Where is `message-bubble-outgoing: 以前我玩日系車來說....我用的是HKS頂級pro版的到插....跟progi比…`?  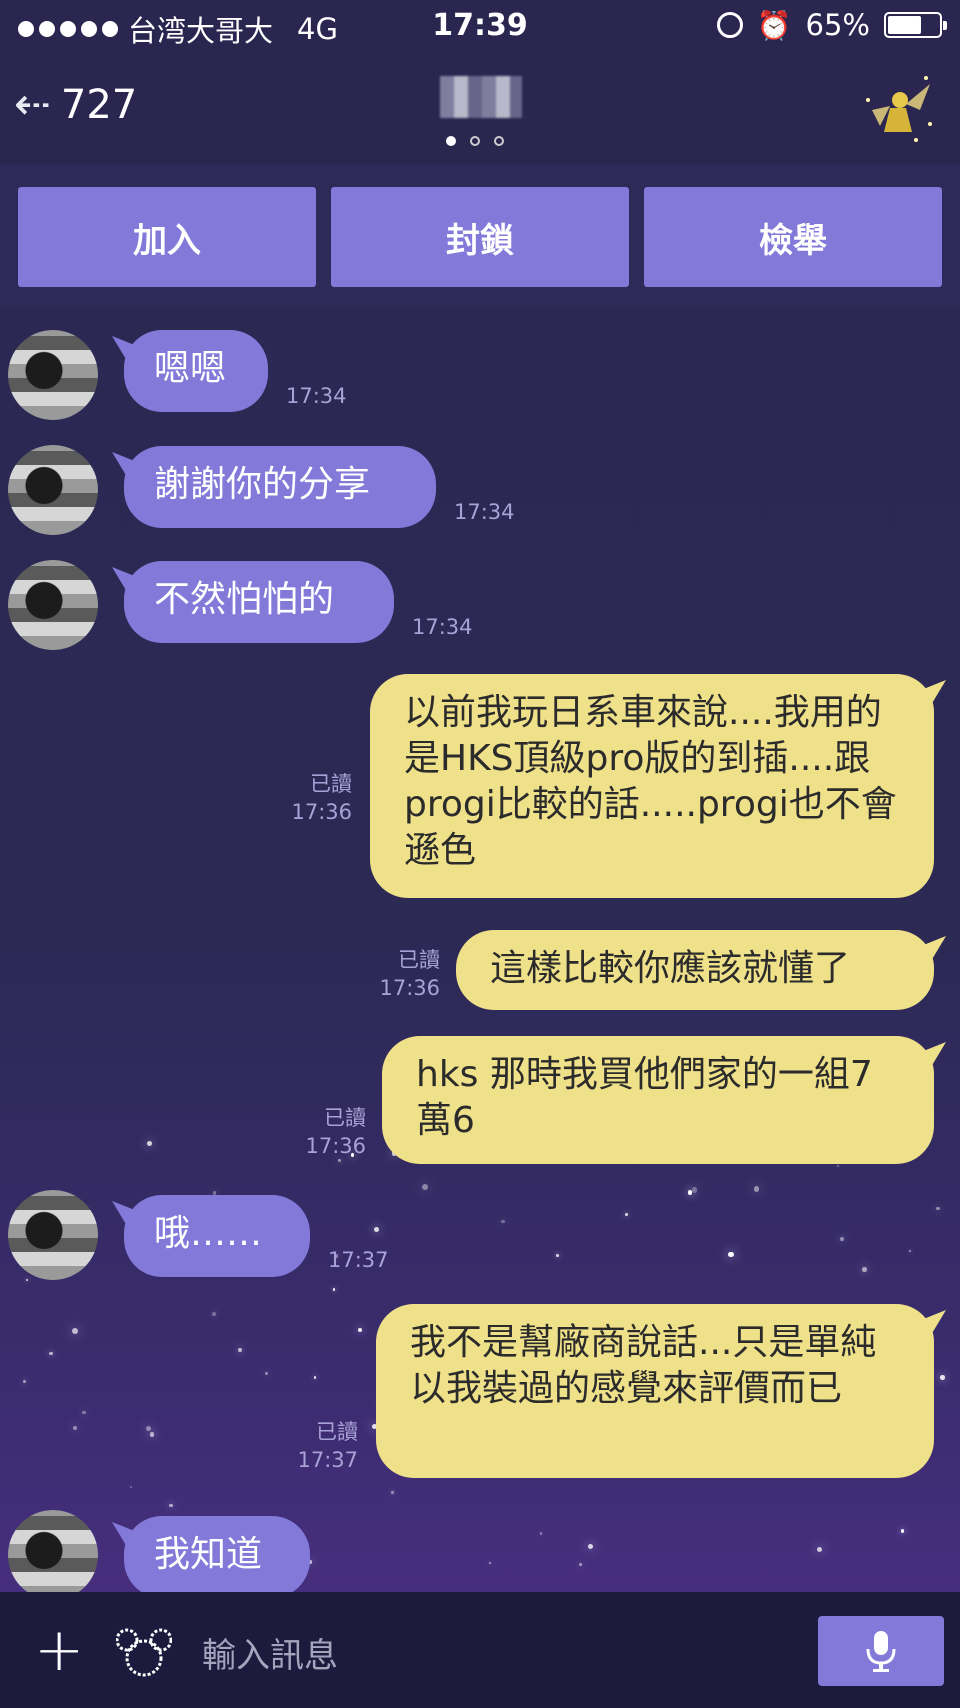 message-bubble-outgoing: 以前我玩日系車來說....我用的是HKS頂級pro版的到插....跟progi比… is located at coordinates (652, 786).